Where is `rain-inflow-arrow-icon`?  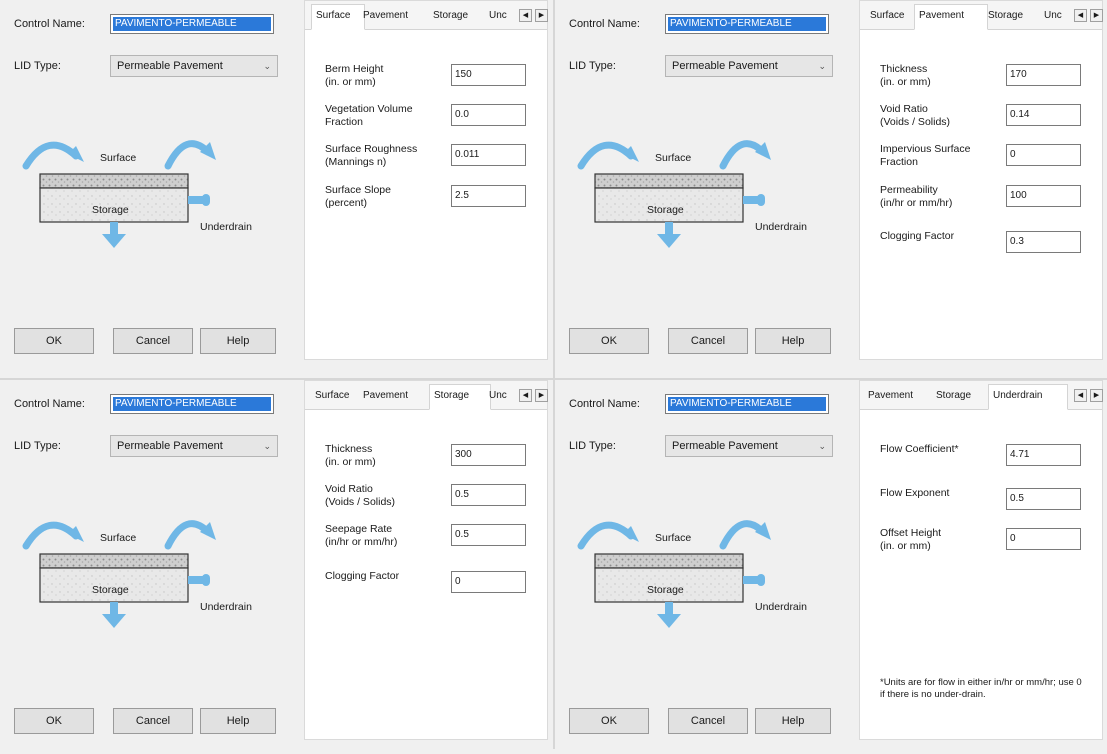
rain-inflow-arrow-icon is located at coordinates (608, 155).